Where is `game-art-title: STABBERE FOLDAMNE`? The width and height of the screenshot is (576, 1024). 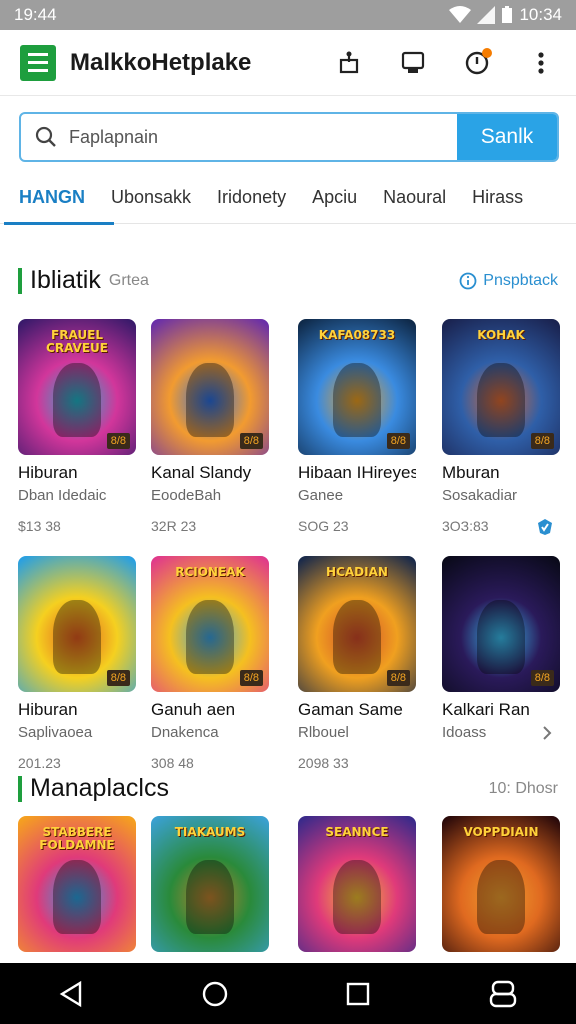 game-art-title: STABBERE FOLDAMNE is located at coordinates (77, 838).